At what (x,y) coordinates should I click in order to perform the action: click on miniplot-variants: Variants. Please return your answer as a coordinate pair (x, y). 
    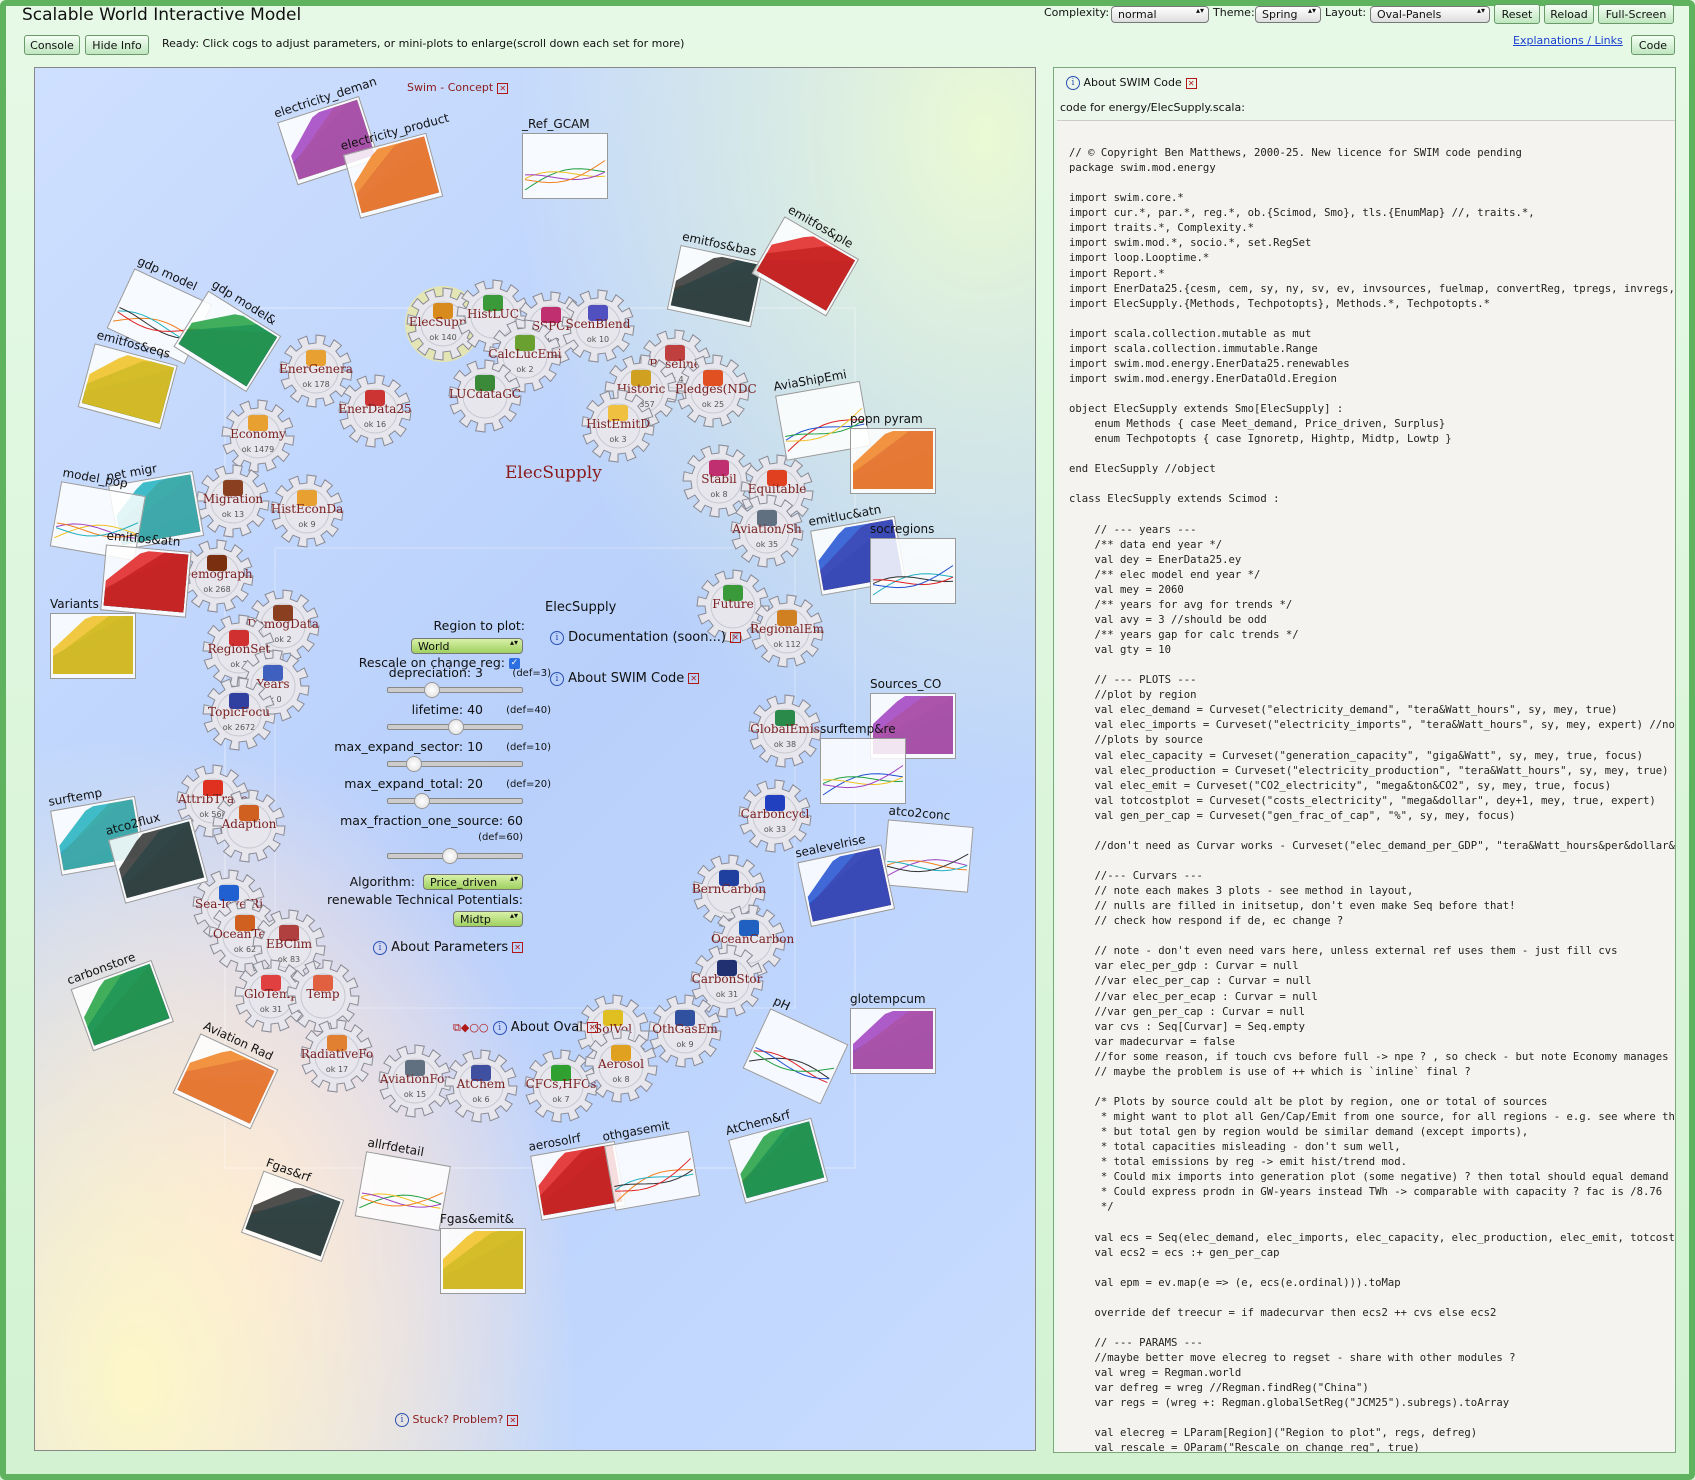
    Looking at the image, I should click on (93, 638).